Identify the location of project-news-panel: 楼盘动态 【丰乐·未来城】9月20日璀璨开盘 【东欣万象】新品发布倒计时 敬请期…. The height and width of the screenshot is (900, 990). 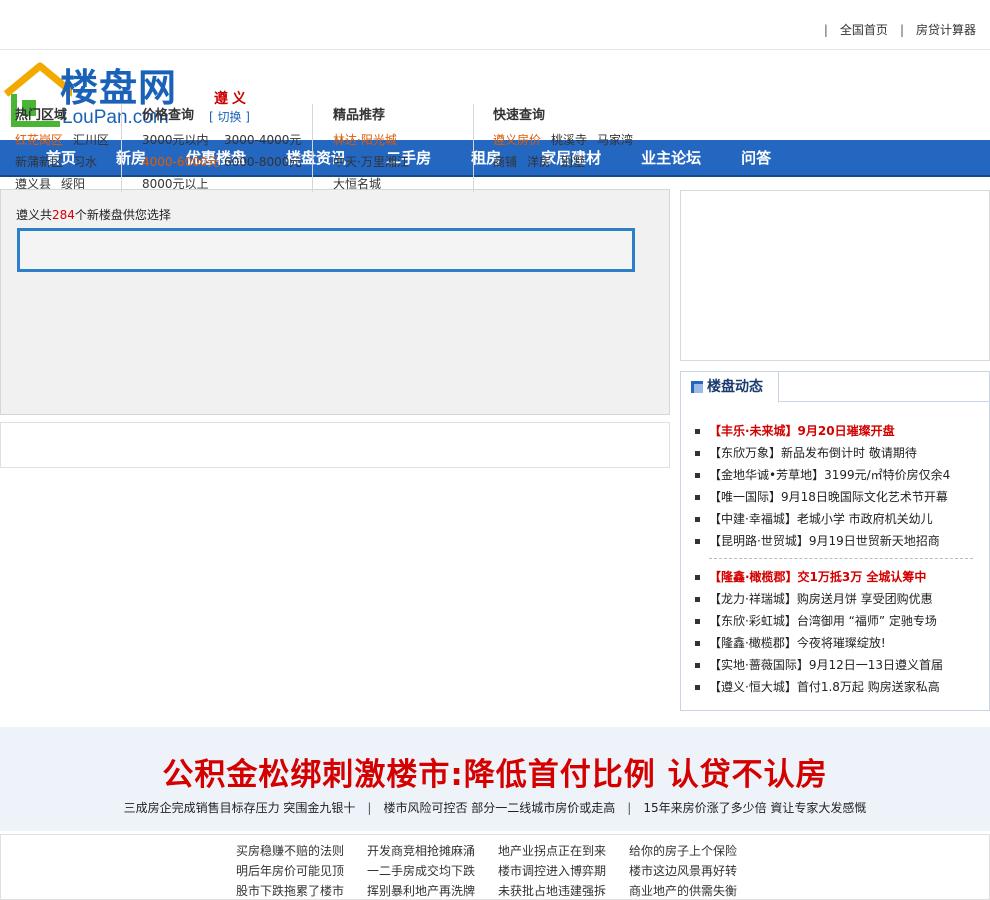
(835, 541).